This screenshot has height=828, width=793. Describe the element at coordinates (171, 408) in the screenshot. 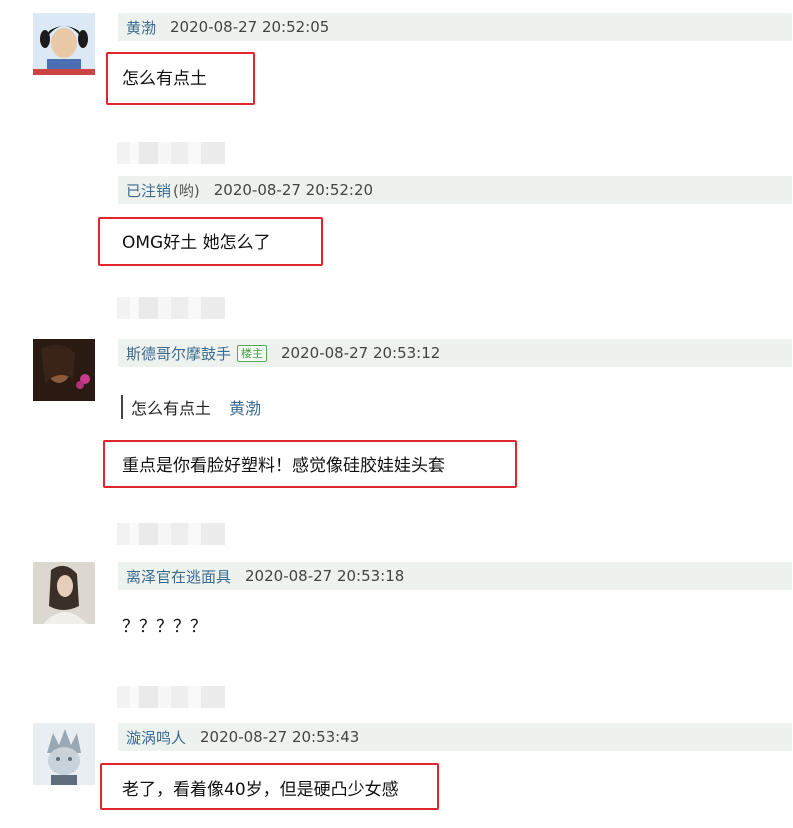

I see `quote-text: 怎么有点土` at that location.